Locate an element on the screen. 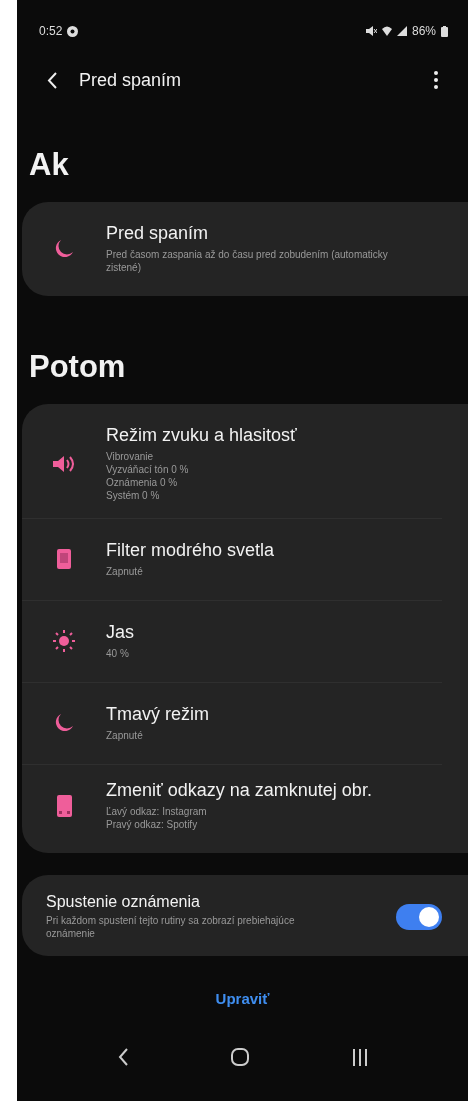 The height and width of the screenshot is (1101, 475). item-title: Pred spaním is located at coordinates (264, 233).